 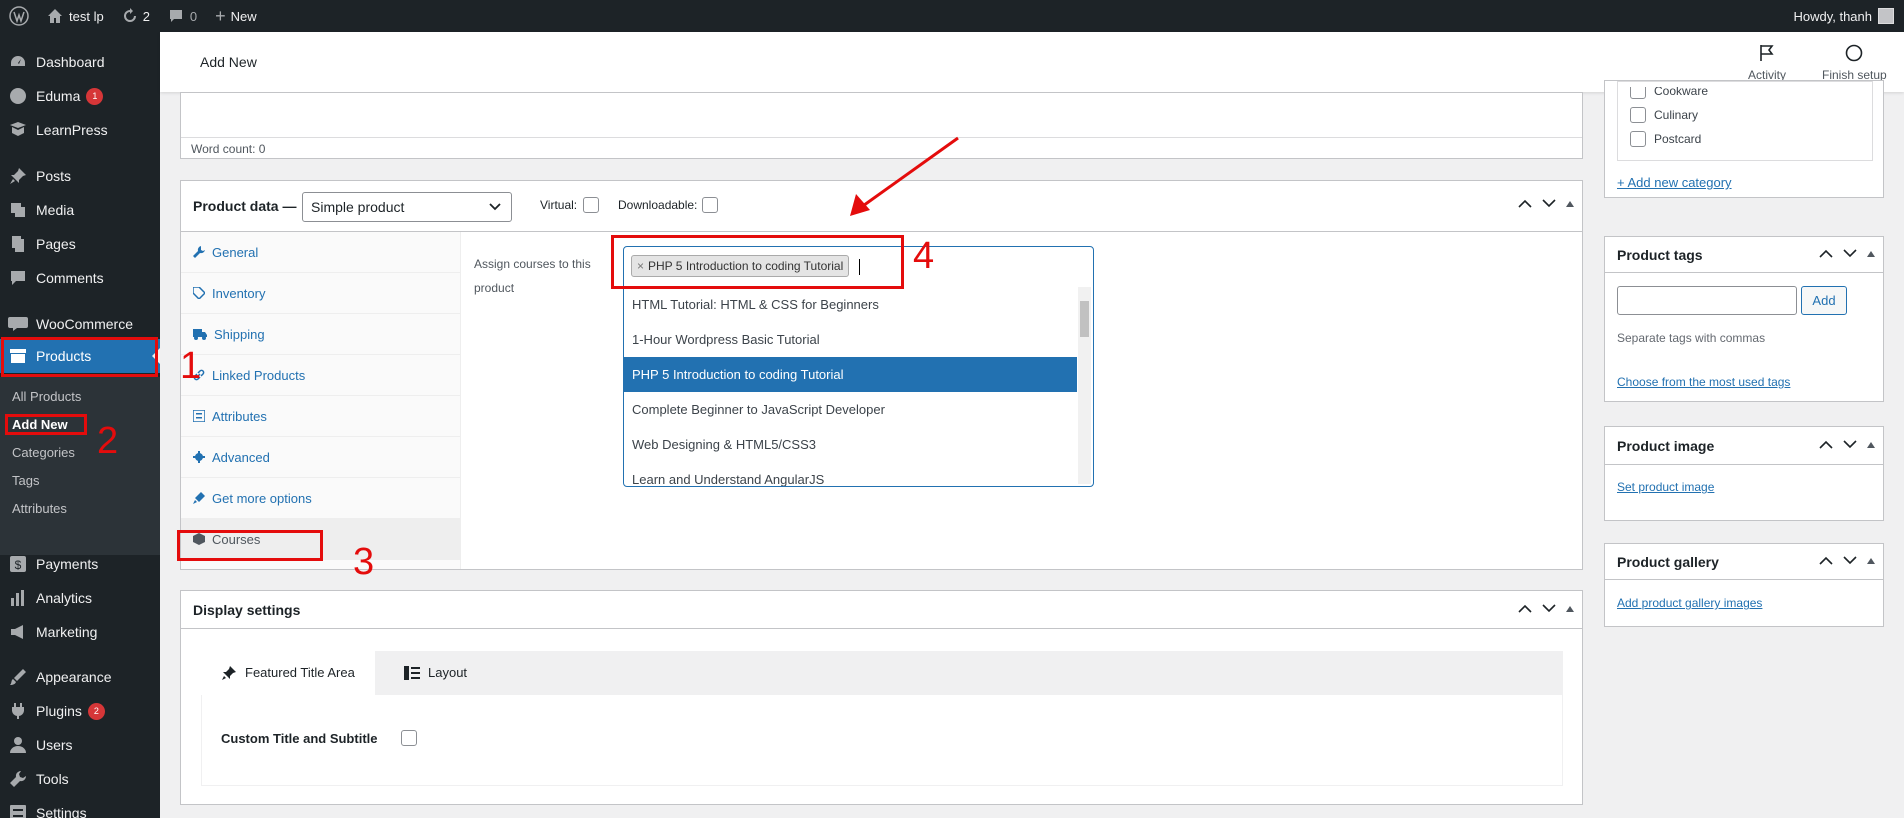 What do you see at coordinates (80, 807) in the screenshot?
I see `menu-settings: Settings` at bounding box center [80, 807].